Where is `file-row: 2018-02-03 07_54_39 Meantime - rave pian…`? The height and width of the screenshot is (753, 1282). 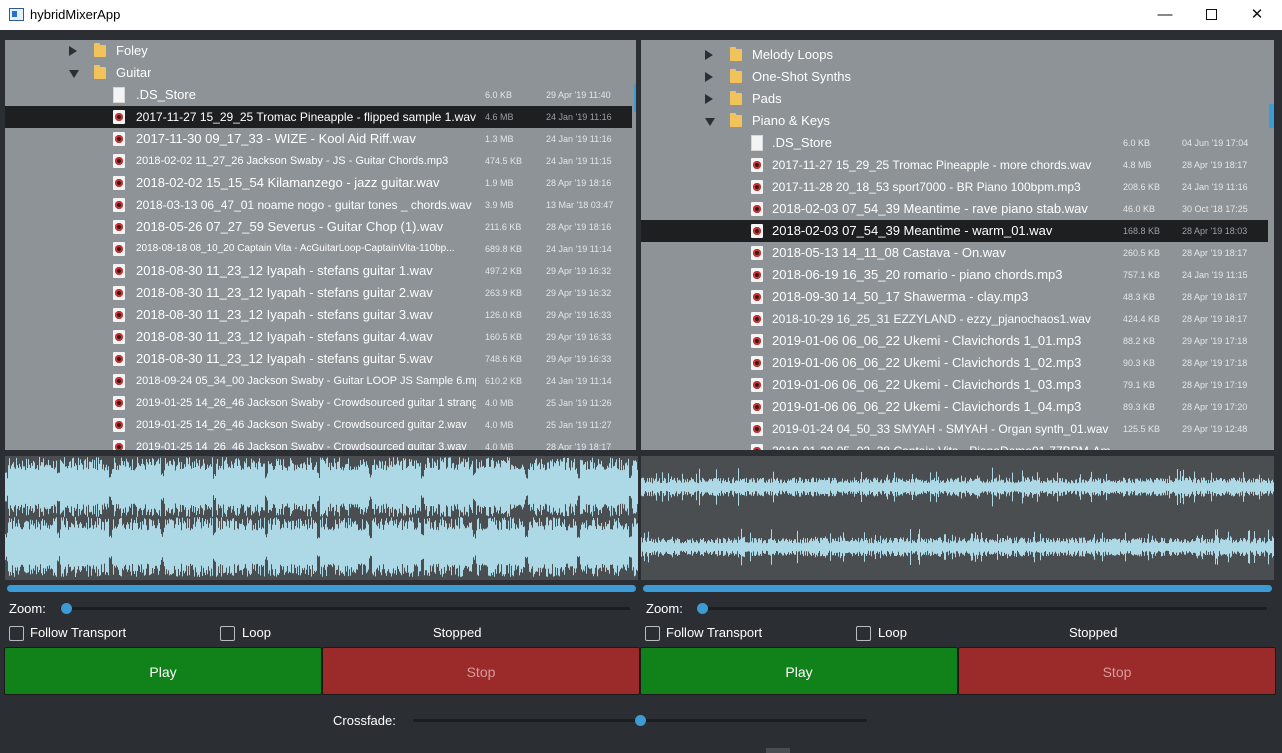 file-row: 2018-02-03 07_54_39 Meantime - rave pian… is located at coordinates (954, 209).